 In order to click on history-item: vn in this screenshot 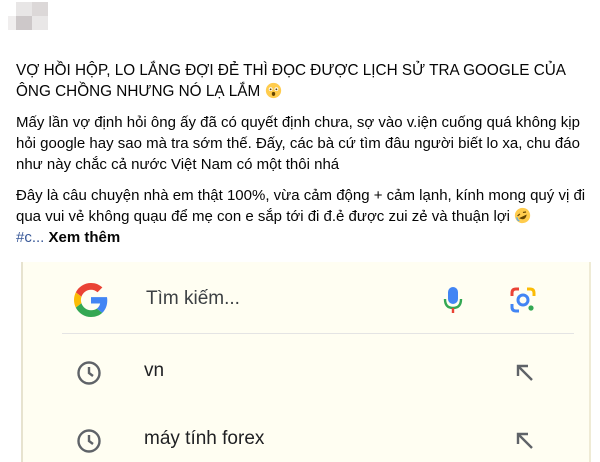, I will do `click(314, 372)`.